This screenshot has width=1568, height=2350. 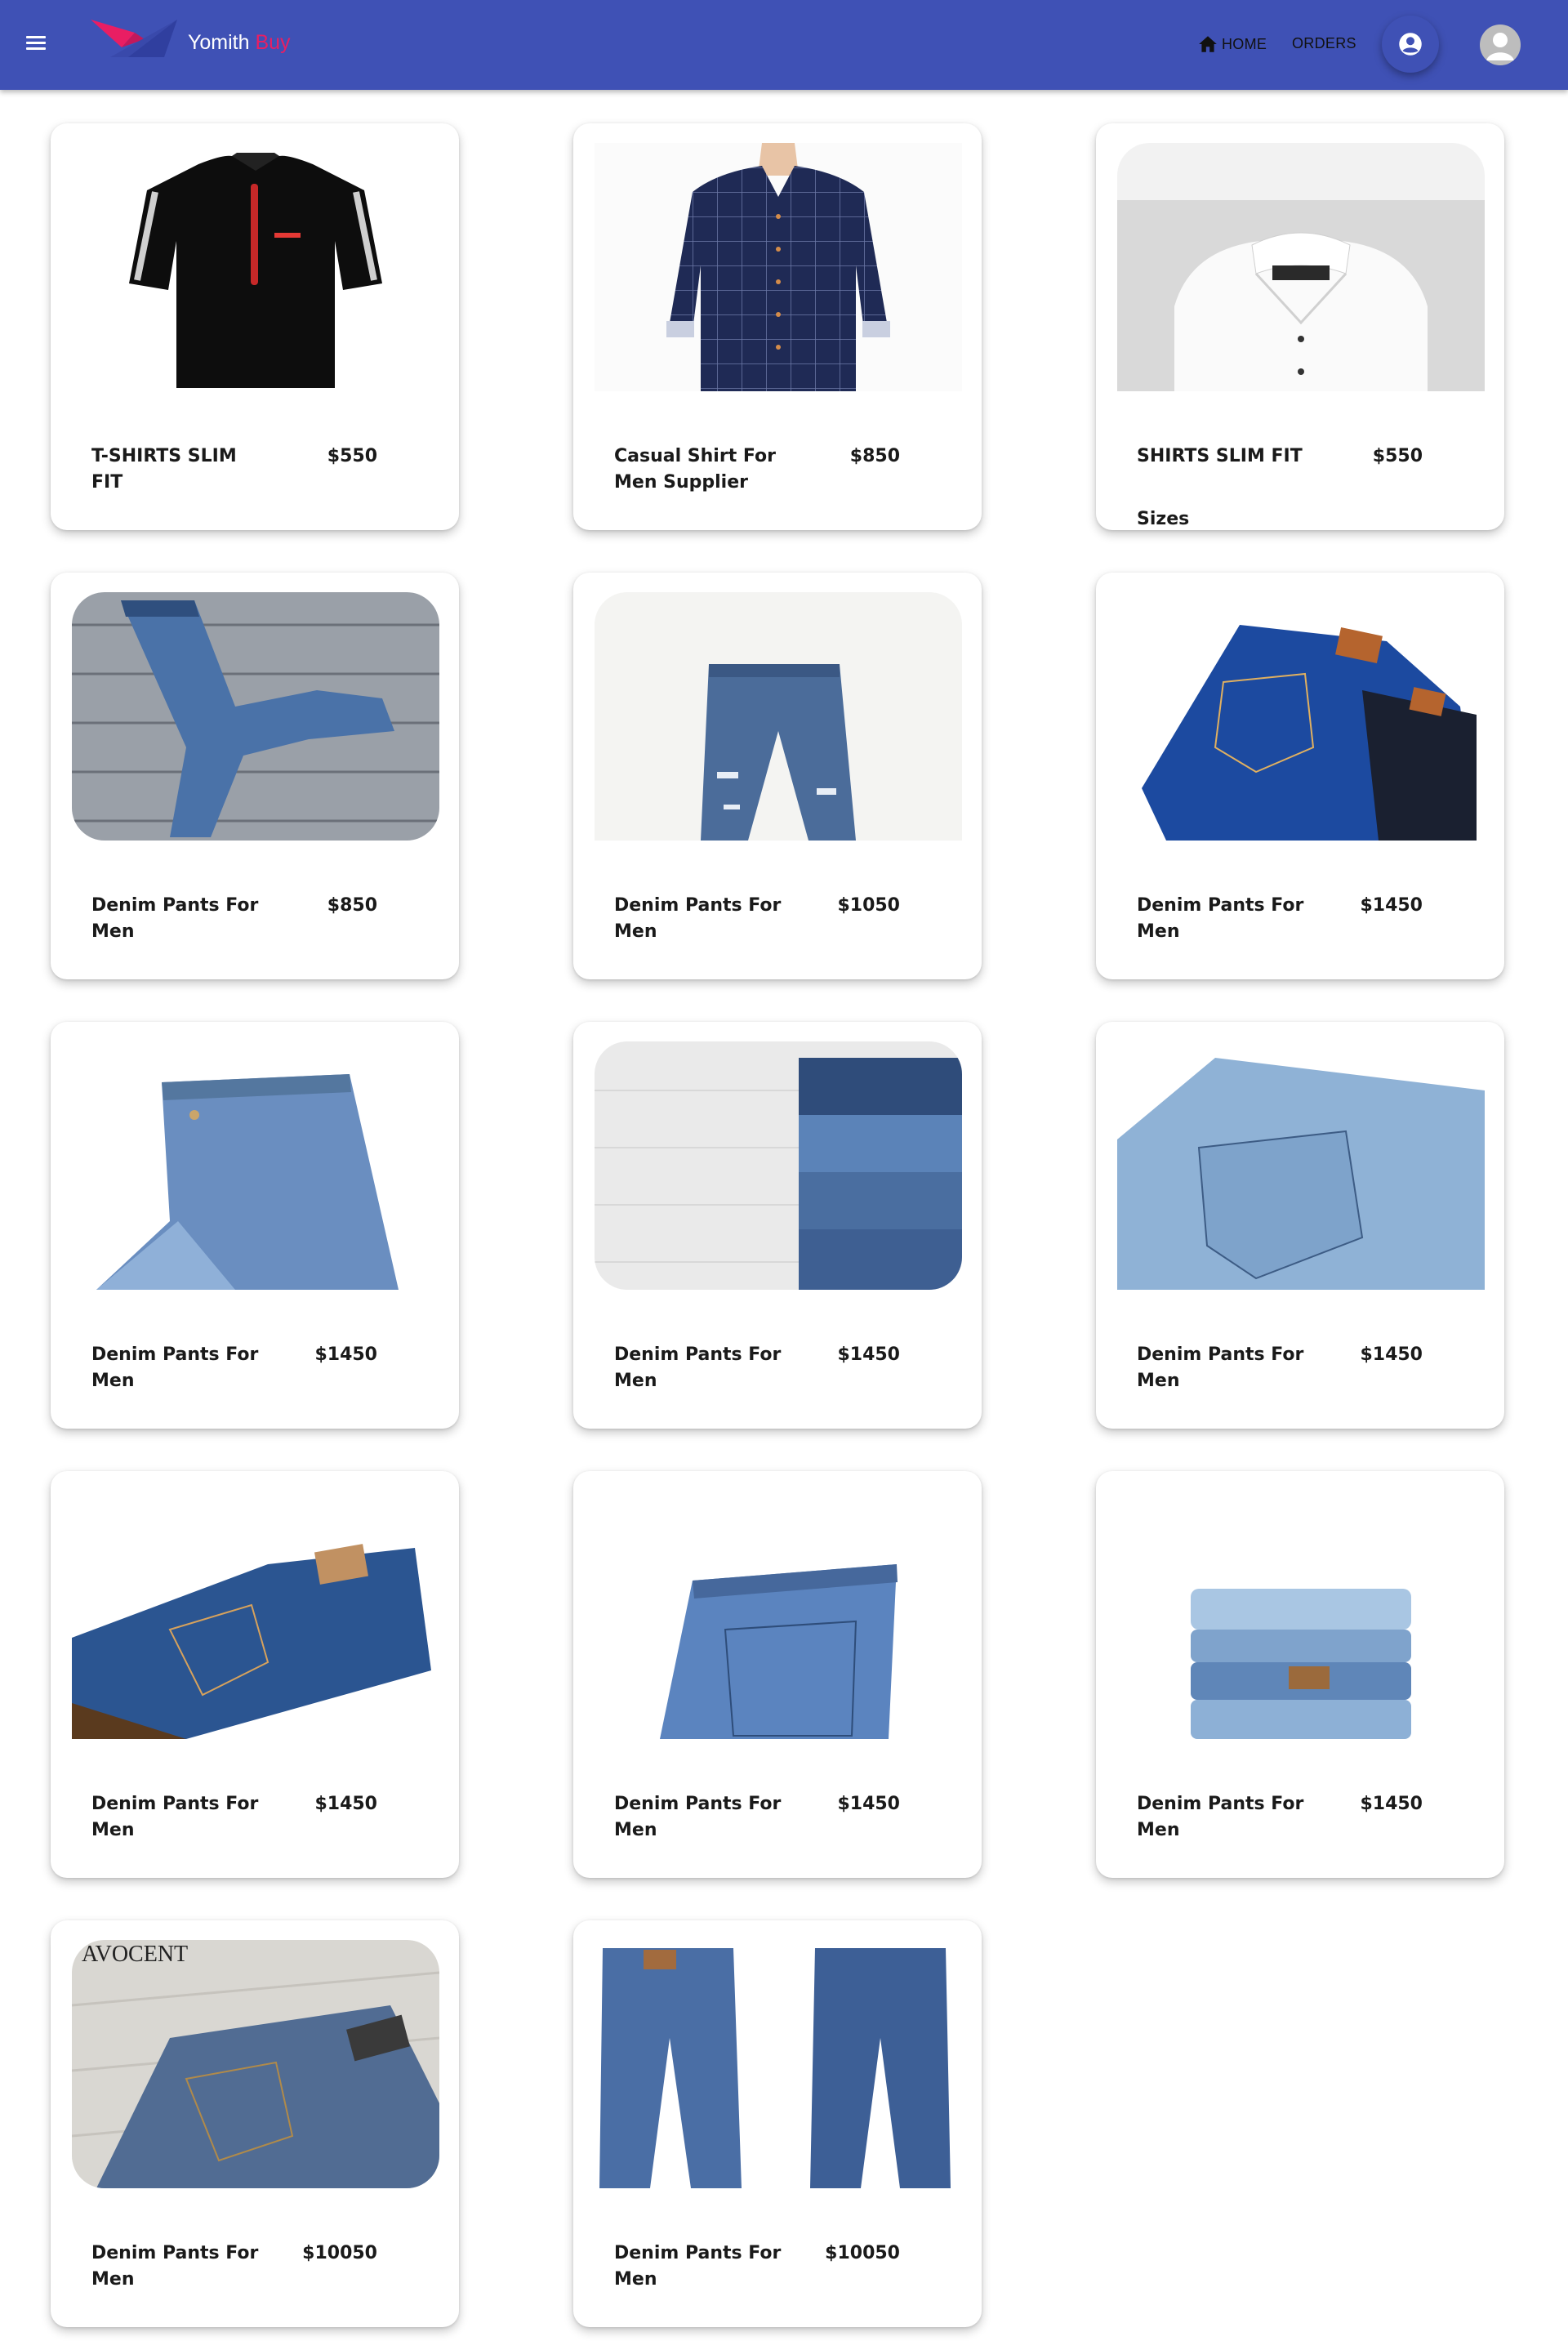 I want to click on product-name: SHIRTS SLIM FIT, so click(x=1220, y=456).